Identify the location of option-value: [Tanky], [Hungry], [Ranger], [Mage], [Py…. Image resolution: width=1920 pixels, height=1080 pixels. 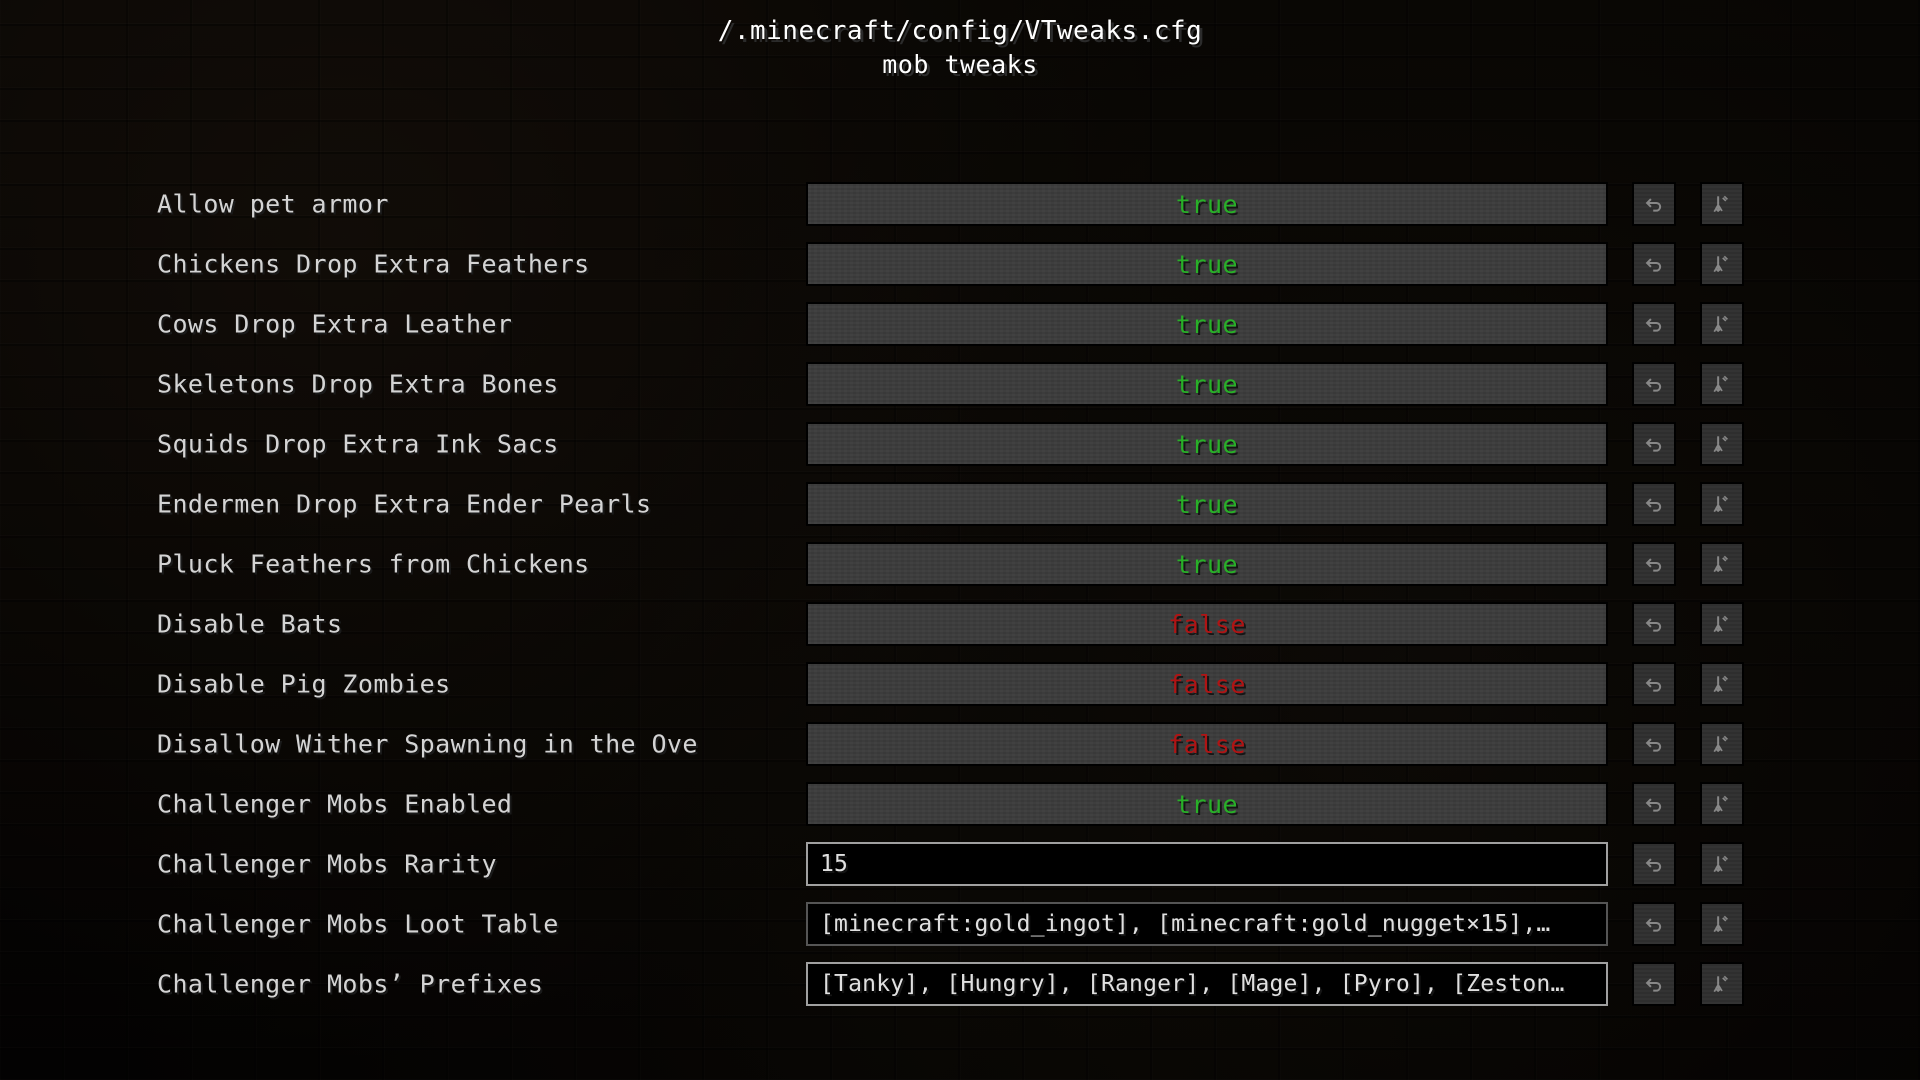
(1192, 984).